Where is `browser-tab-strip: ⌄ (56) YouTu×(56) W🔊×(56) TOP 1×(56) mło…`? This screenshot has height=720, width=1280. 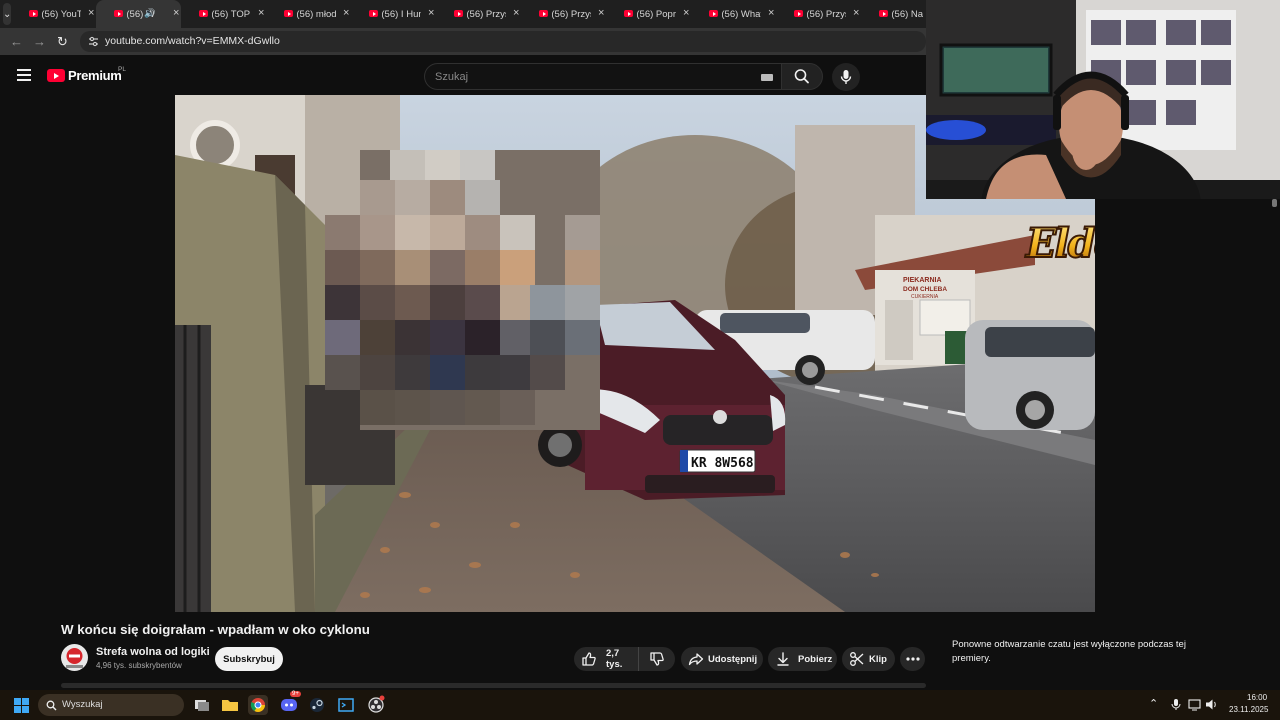
browser-tab-strip: ⌄ (56) YouTu×(56) W🔊×(56) TOP 1×(56) mło… is located at coordinates (472, 14).